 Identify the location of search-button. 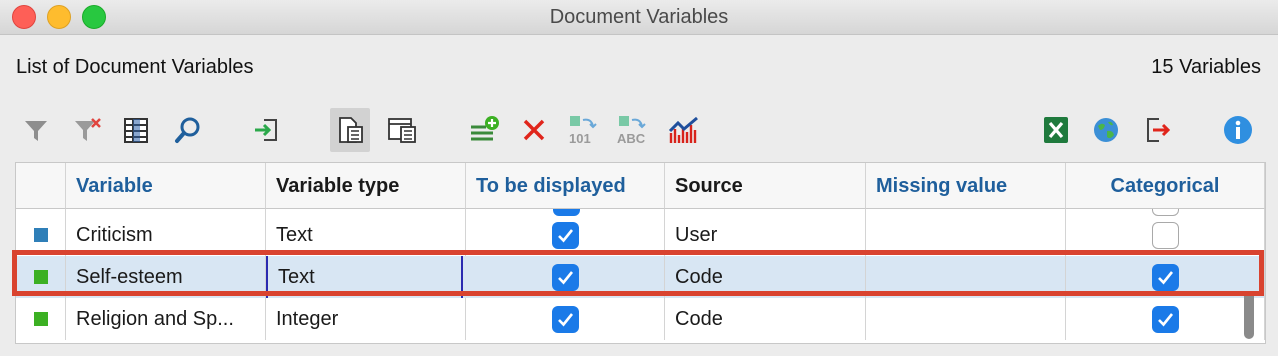
(188, 130).